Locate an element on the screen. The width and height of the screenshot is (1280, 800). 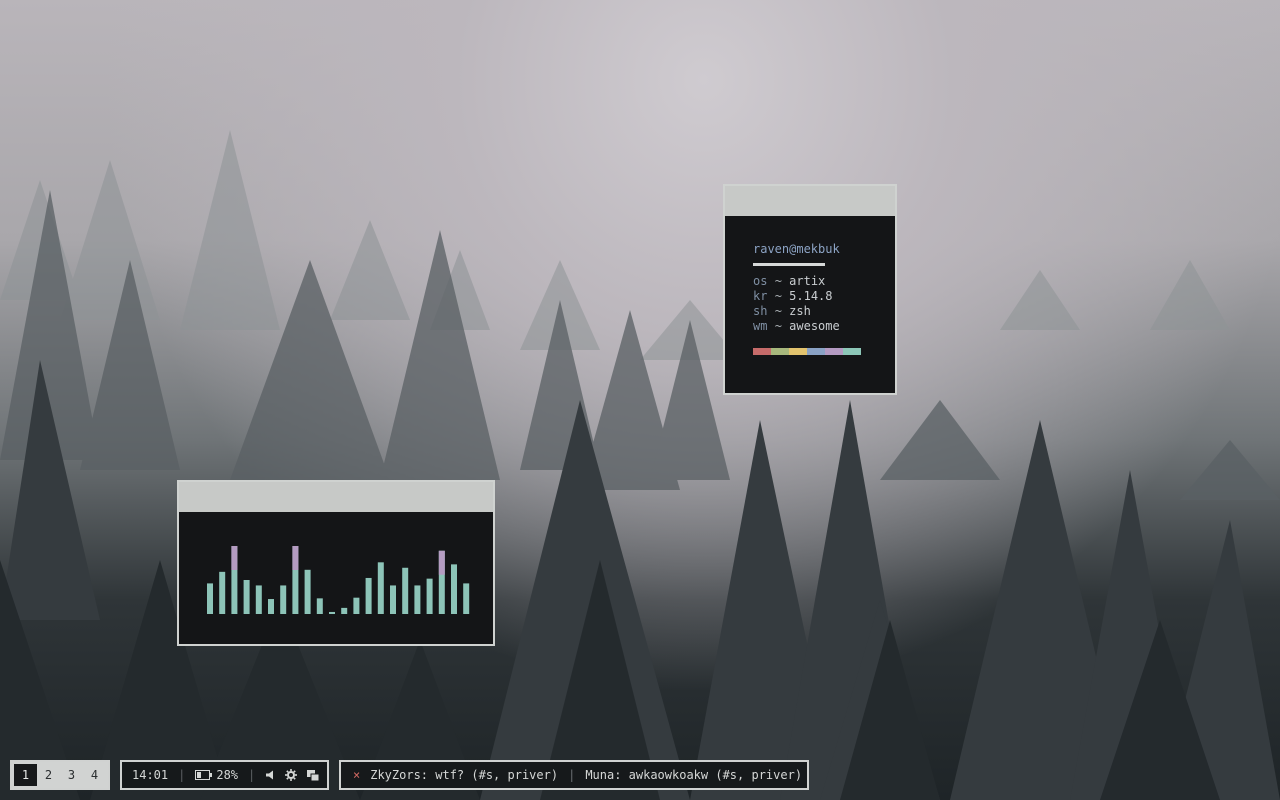
fetch-row-sh: sh ~ zsh is located at coordinates (824, 311).